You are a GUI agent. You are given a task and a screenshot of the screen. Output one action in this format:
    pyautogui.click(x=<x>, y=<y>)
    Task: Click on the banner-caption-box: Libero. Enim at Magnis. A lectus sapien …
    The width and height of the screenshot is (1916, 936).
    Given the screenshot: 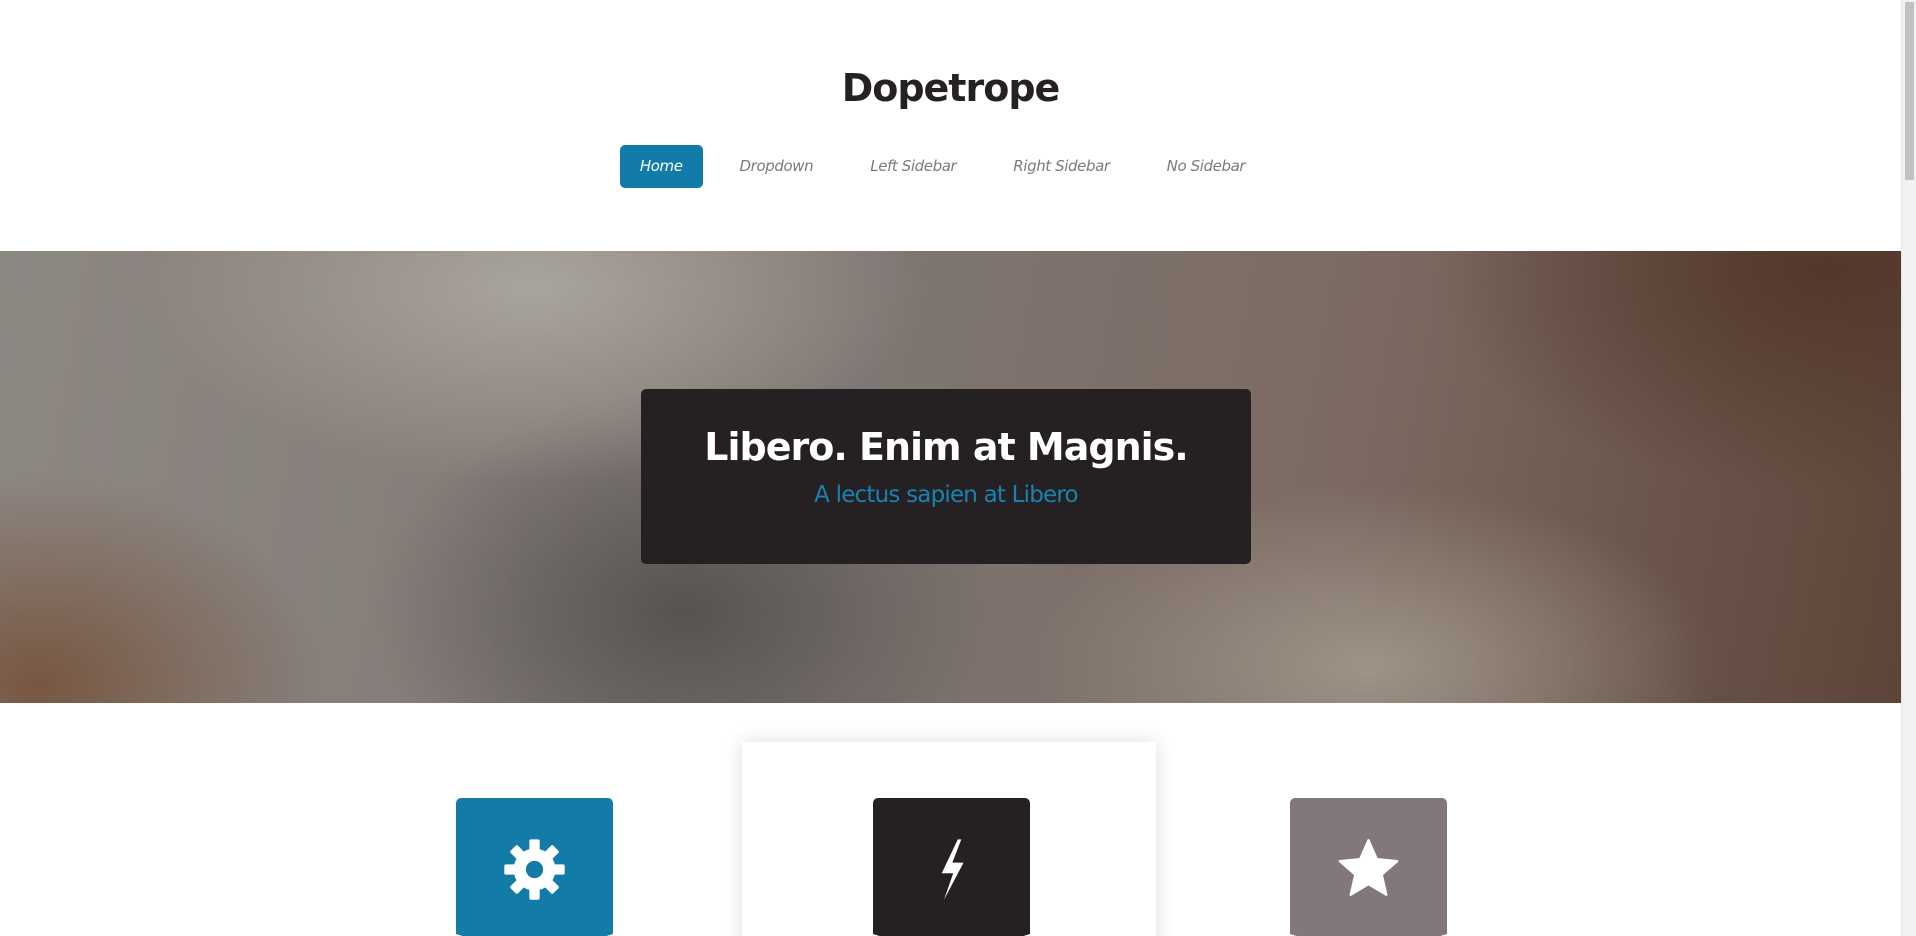 What is the action you would take?
    pyautogui.click(x=946, y=476)
    